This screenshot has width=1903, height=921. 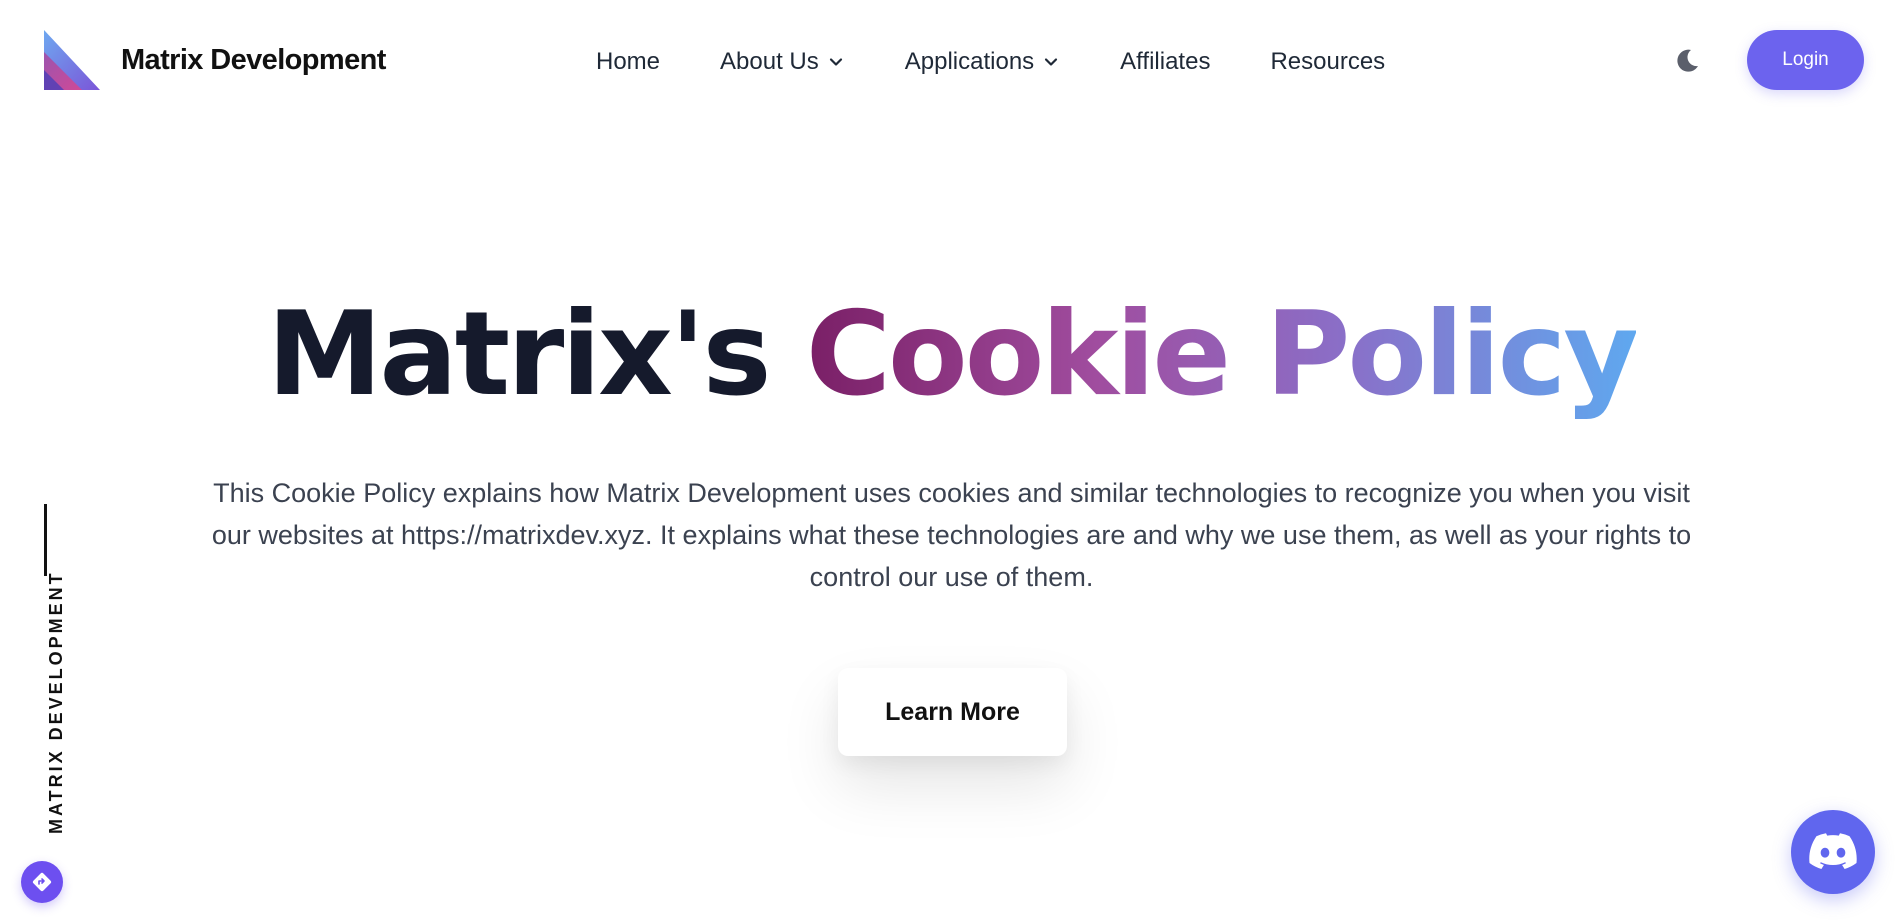 I want to click on nav-affiliates: Affiliates, so click(x=1165, y=62).